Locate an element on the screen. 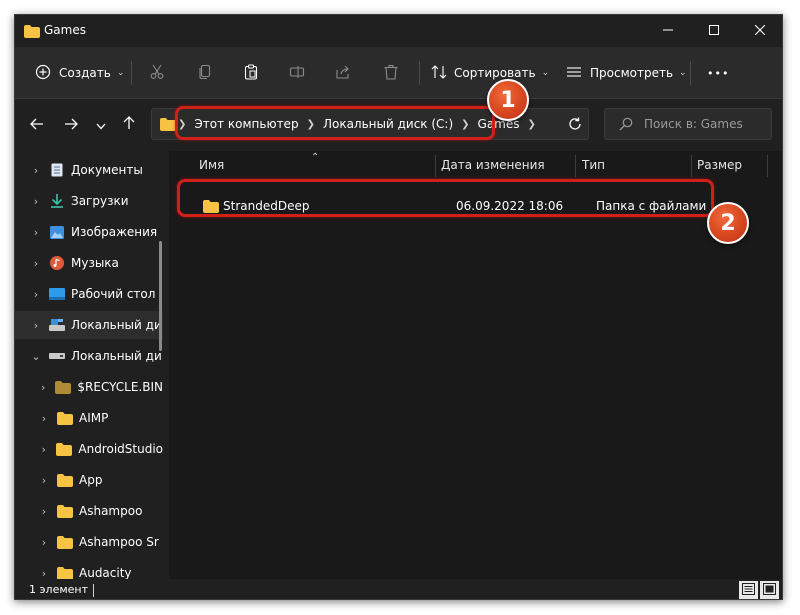 The image size is (800, 615). sidebar-item-label: App is located at coordinates (91, 480).